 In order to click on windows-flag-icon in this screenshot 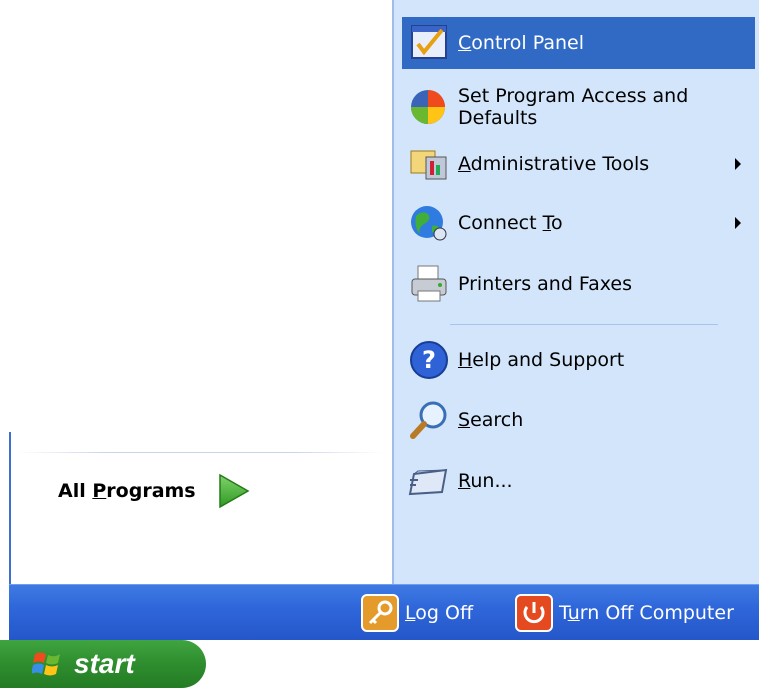, I will do `click(46, 664)`.